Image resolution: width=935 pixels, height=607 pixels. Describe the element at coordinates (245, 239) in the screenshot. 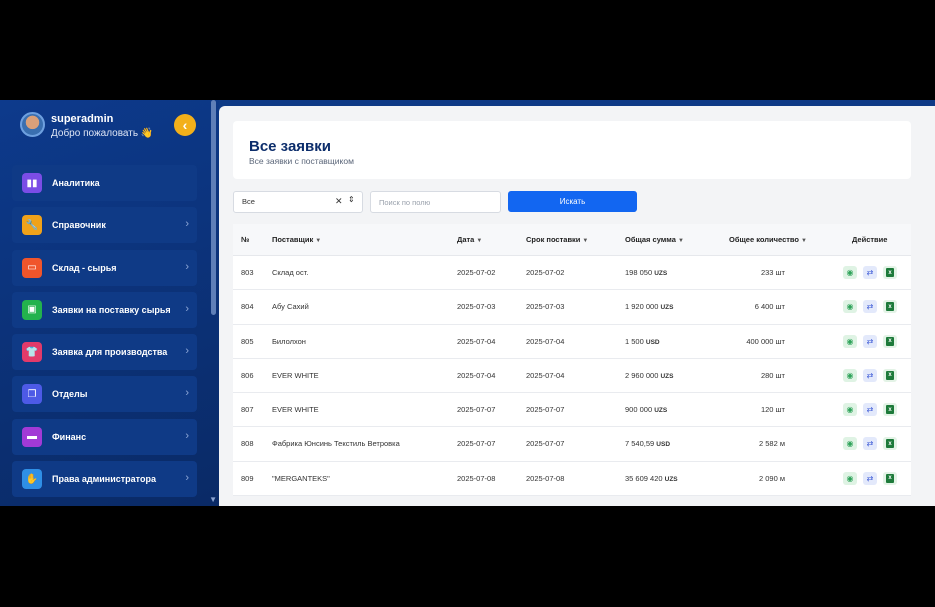

I see `column-num: №` at that location.